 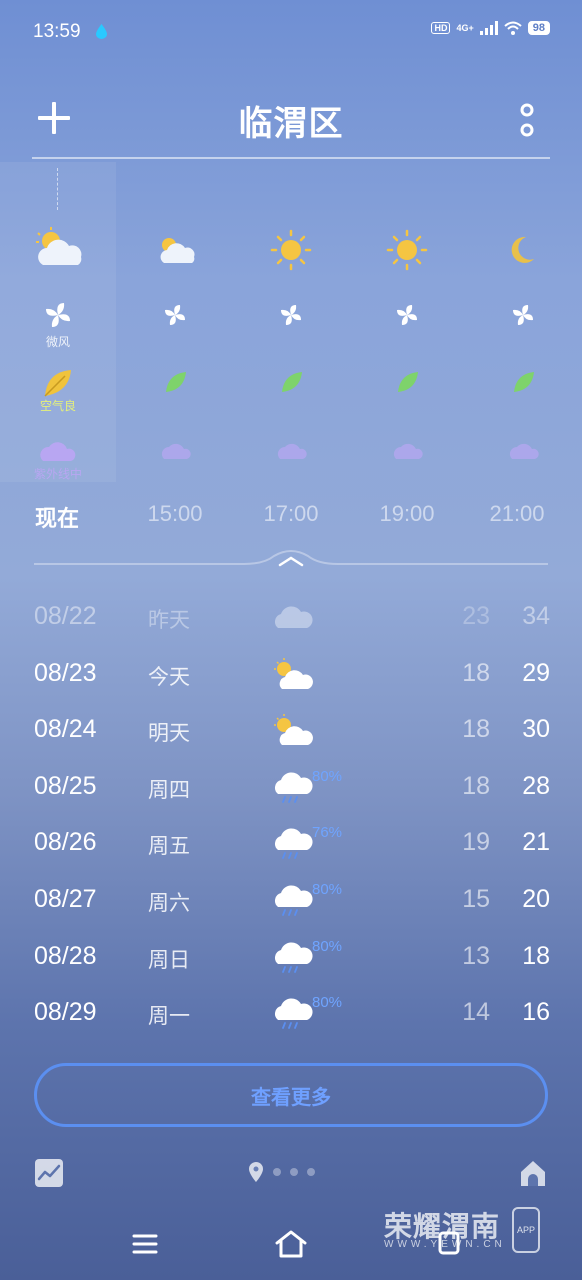 I want to click on daily-row: 08/24 明天 18 30, so click(x=291, y=729).